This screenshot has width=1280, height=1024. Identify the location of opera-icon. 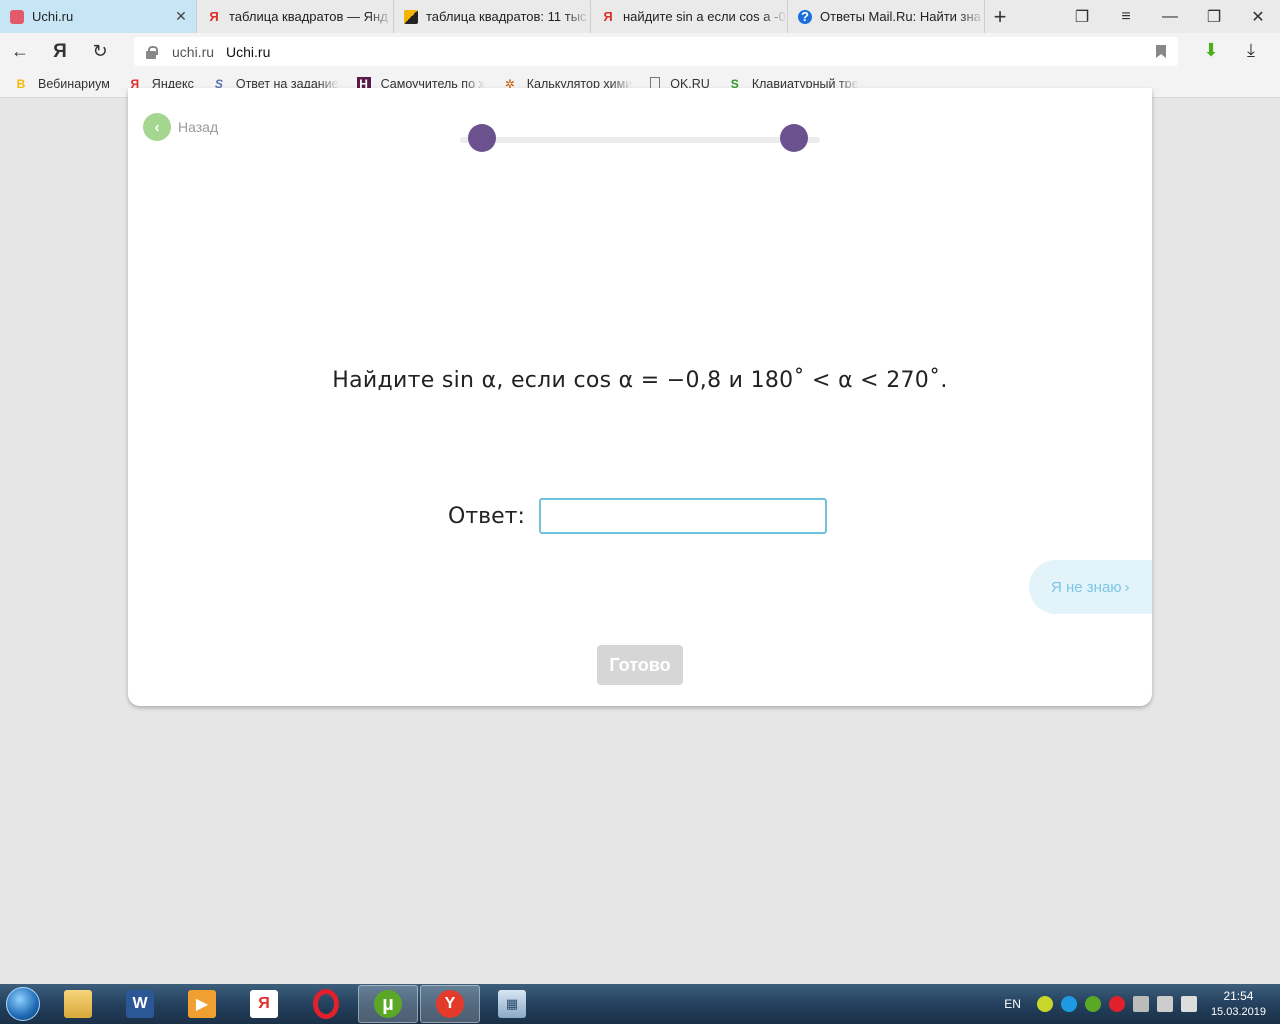
(326, 1004).